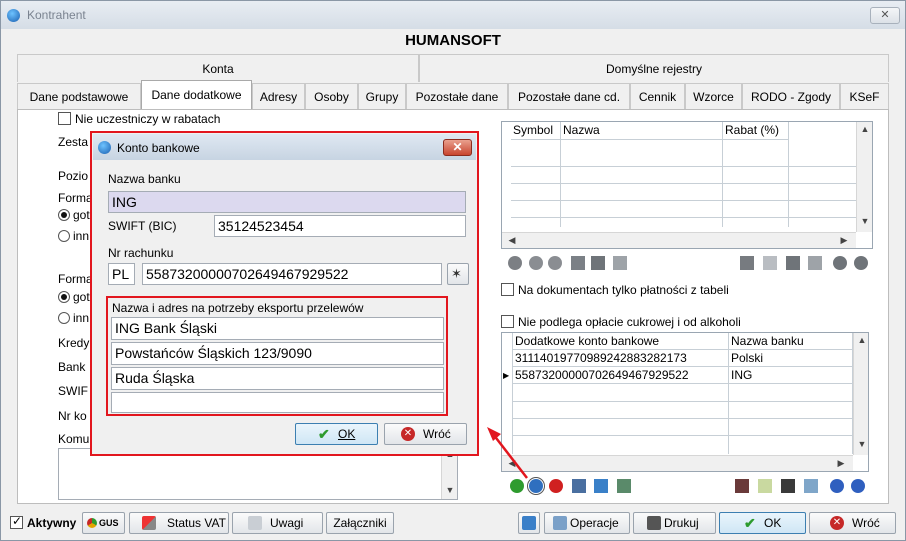 This screenshot has height=541, width=906. Describe the element at coordinates (75, 198) in the screenshot. I see `forma-label-1: Forma` at that location.